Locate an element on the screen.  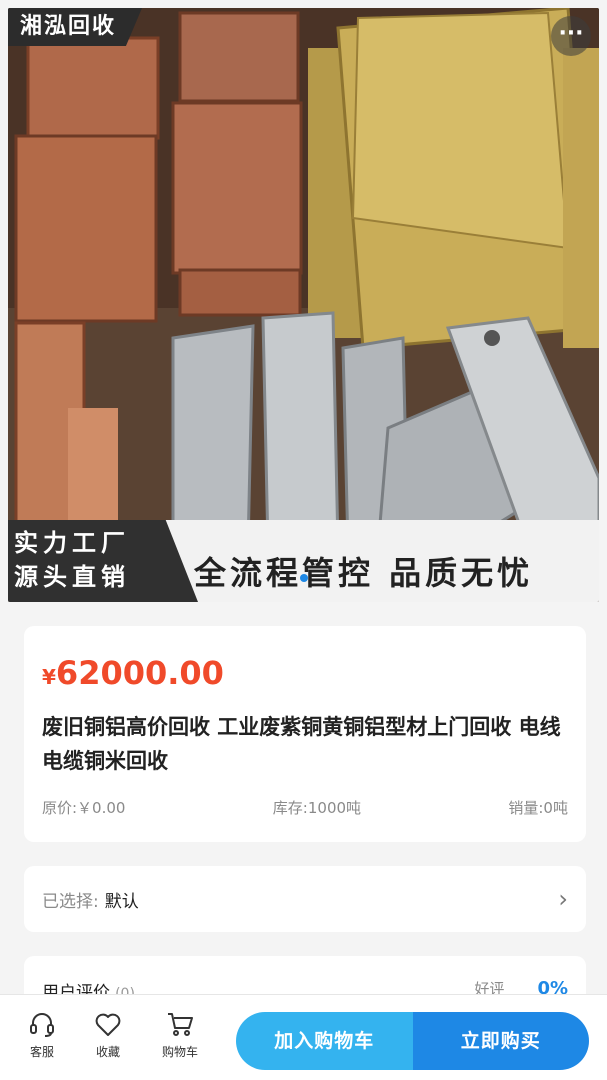
price-value: 62000.00 is located at coordinates (139, 673).